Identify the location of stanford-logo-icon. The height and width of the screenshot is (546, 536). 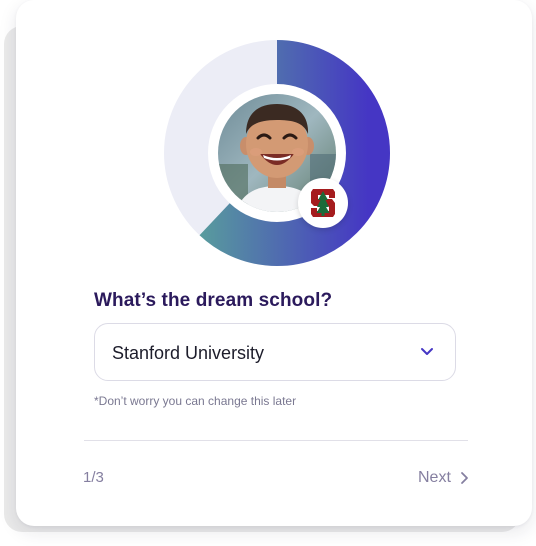
(323, 203).